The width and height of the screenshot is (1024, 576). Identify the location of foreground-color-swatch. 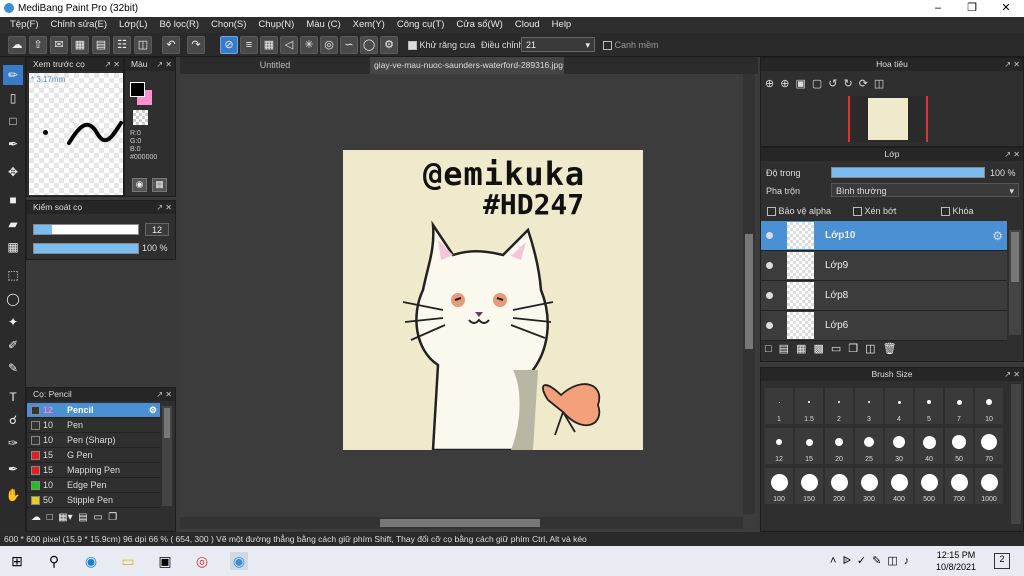
(137, 89).